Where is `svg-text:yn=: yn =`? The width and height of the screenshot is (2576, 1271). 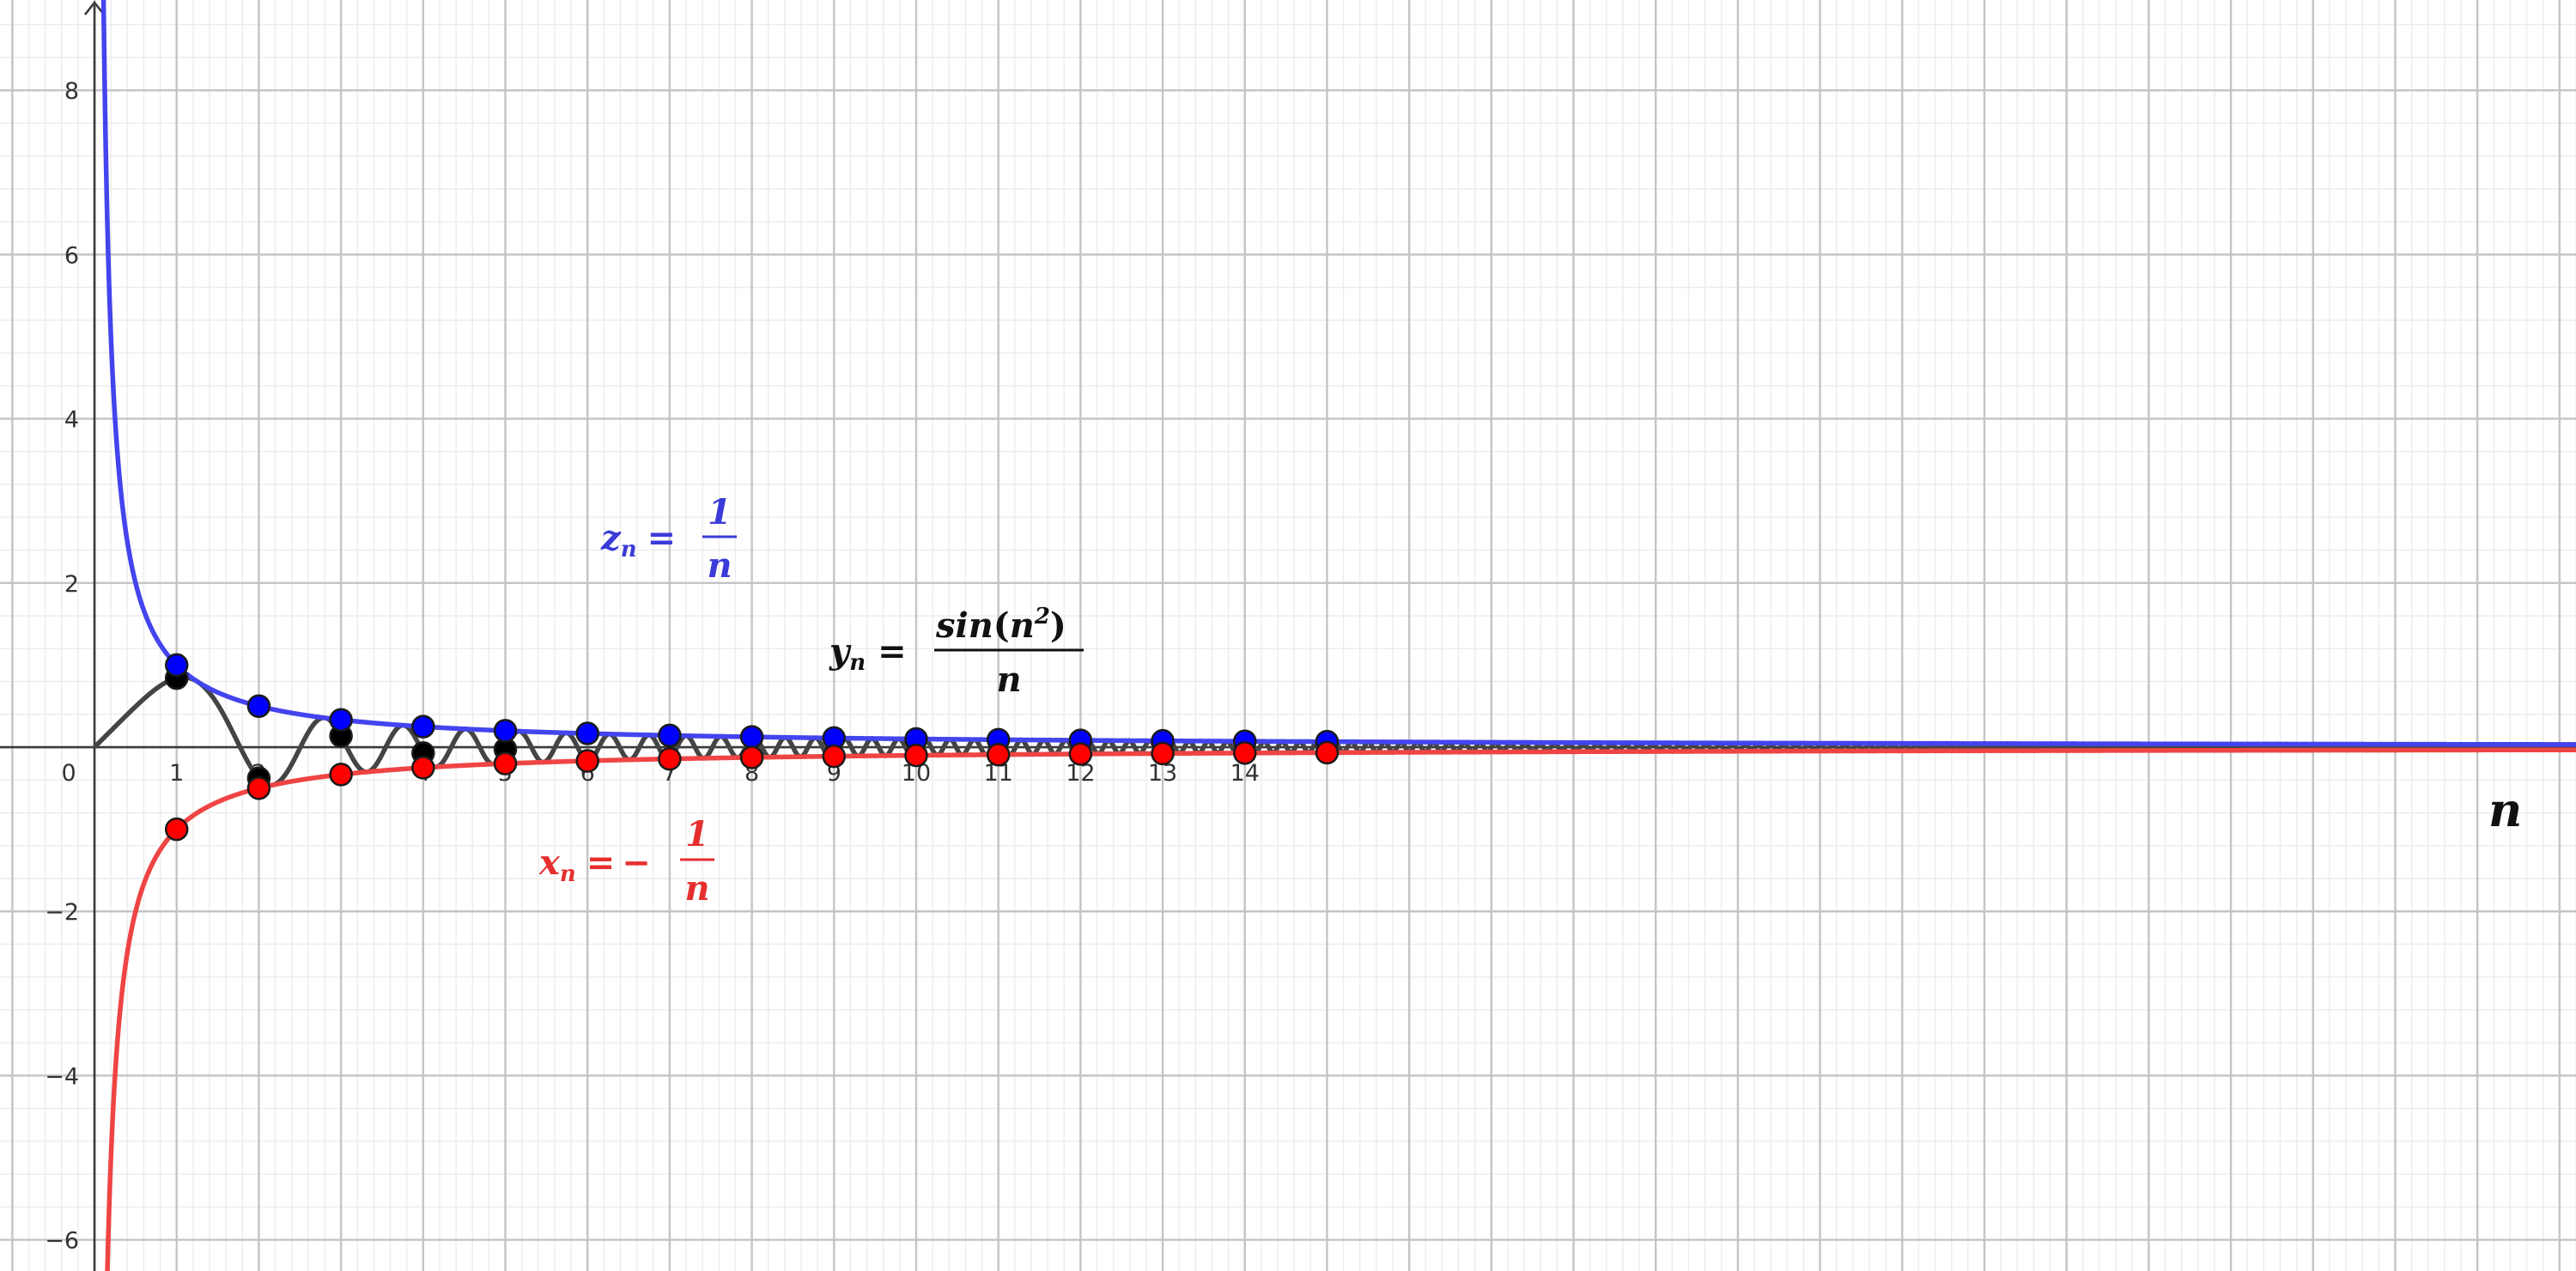
svg-text:yn=: yn = is located at coordinates (868, 654).